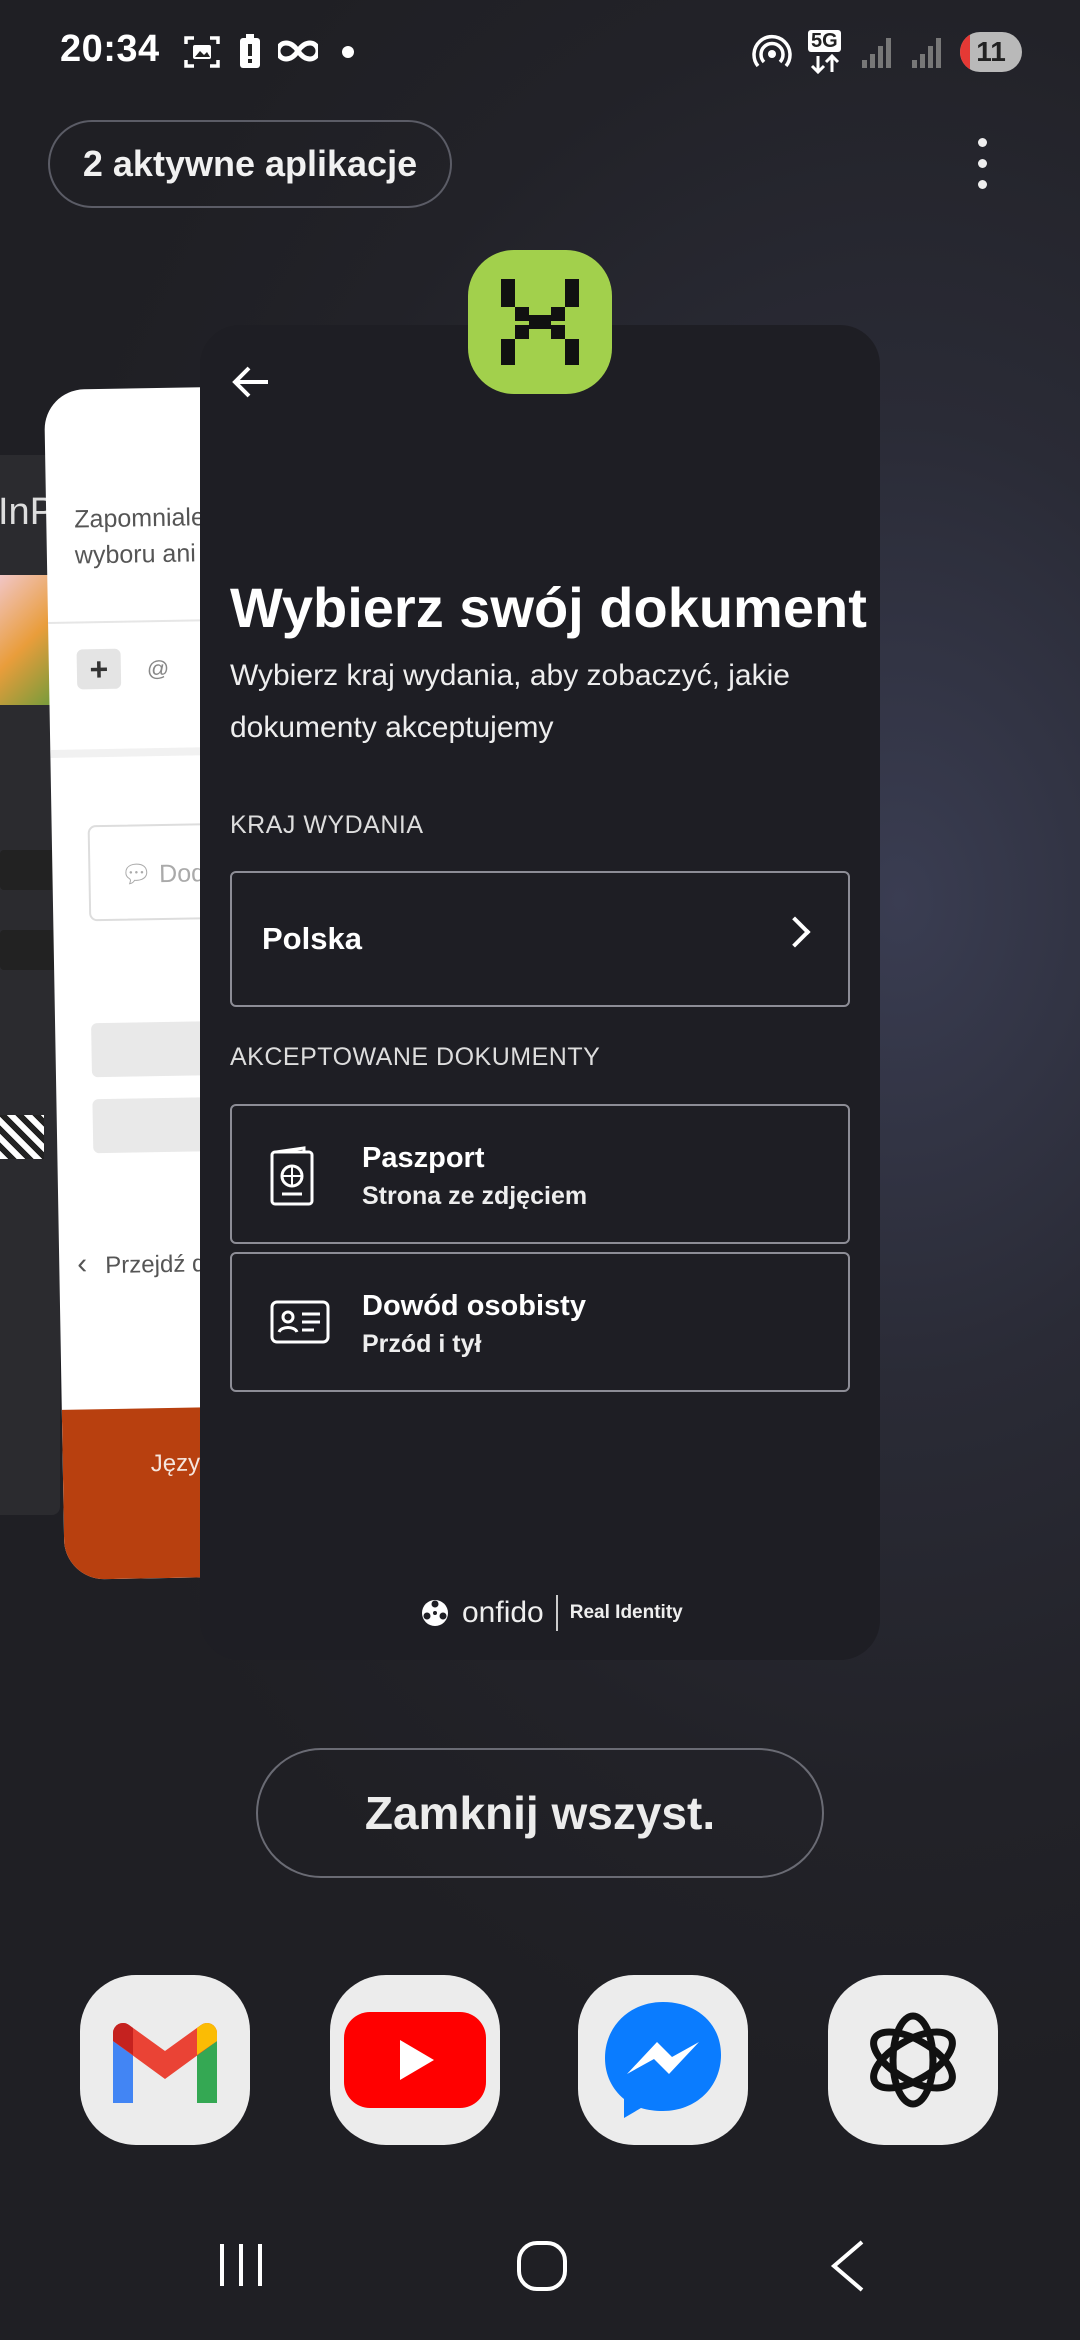 The image size is (1080, 2340). I want to click on more-options-icon, so click(982, 168).